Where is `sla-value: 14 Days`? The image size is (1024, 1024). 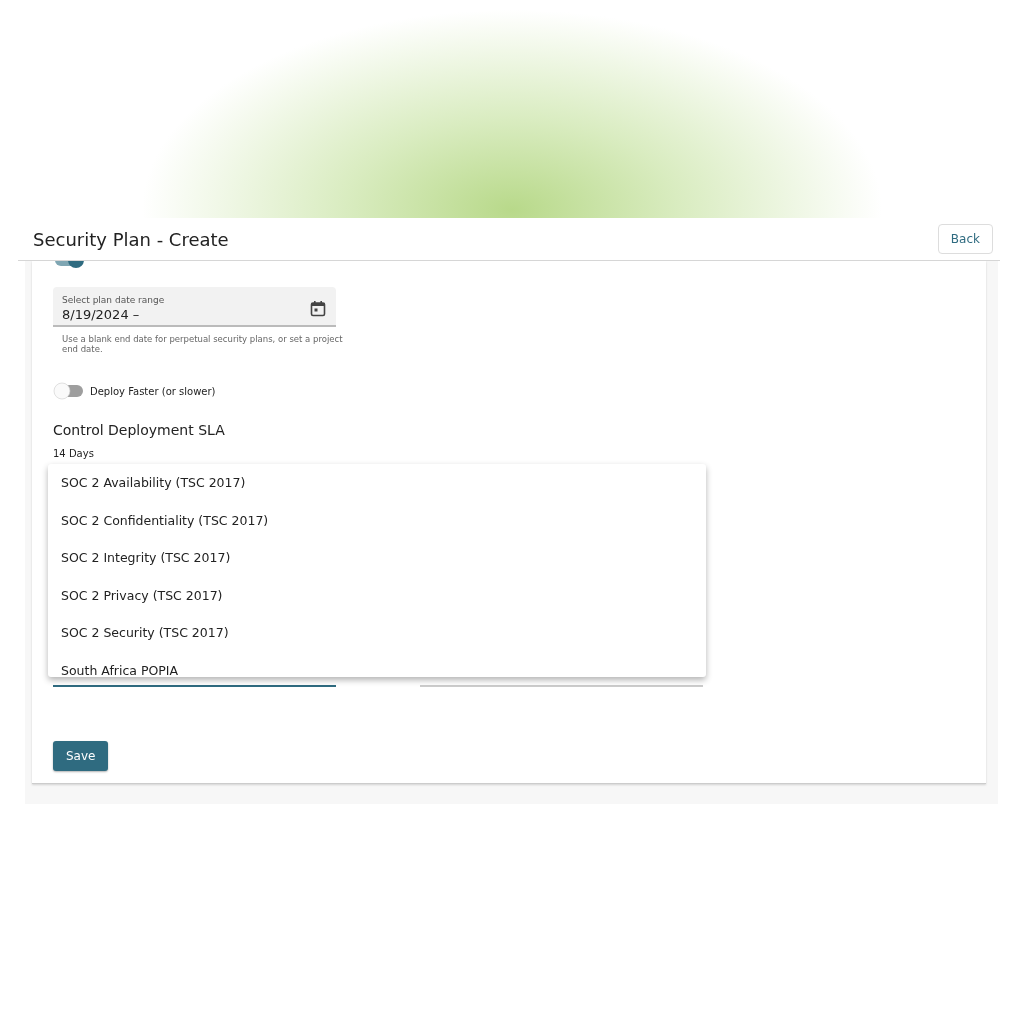 sla-value: 14 Days is located at coordinates (74, 454).